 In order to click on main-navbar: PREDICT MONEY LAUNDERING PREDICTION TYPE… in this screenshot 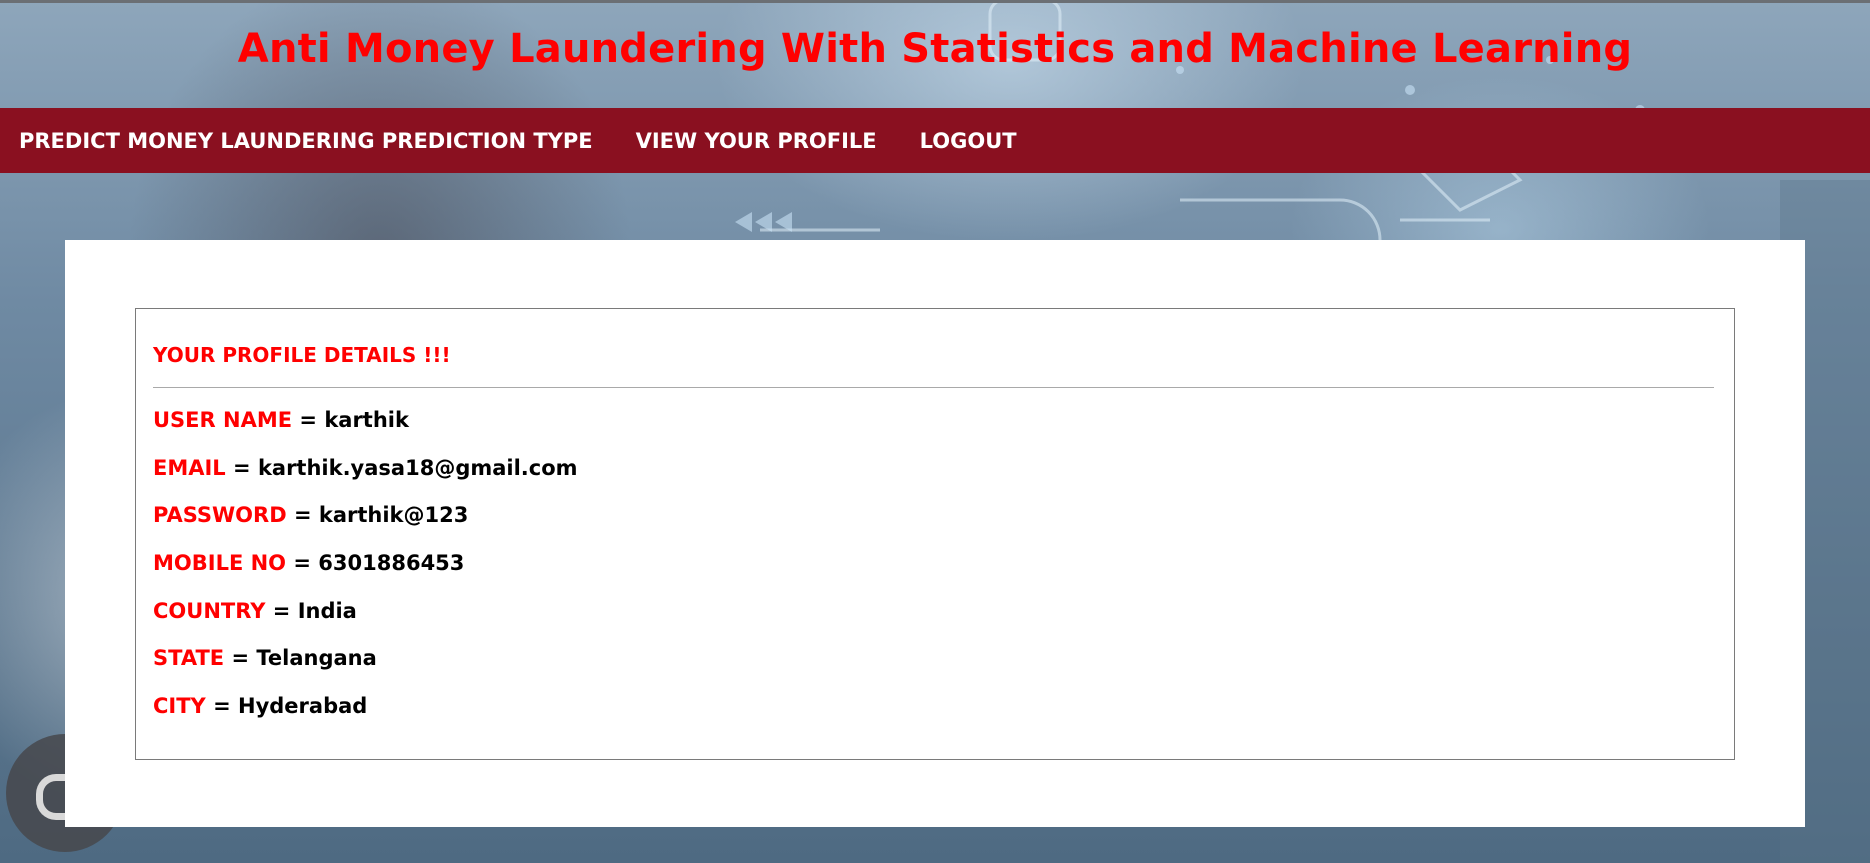, I will do `click(935, 140)`.